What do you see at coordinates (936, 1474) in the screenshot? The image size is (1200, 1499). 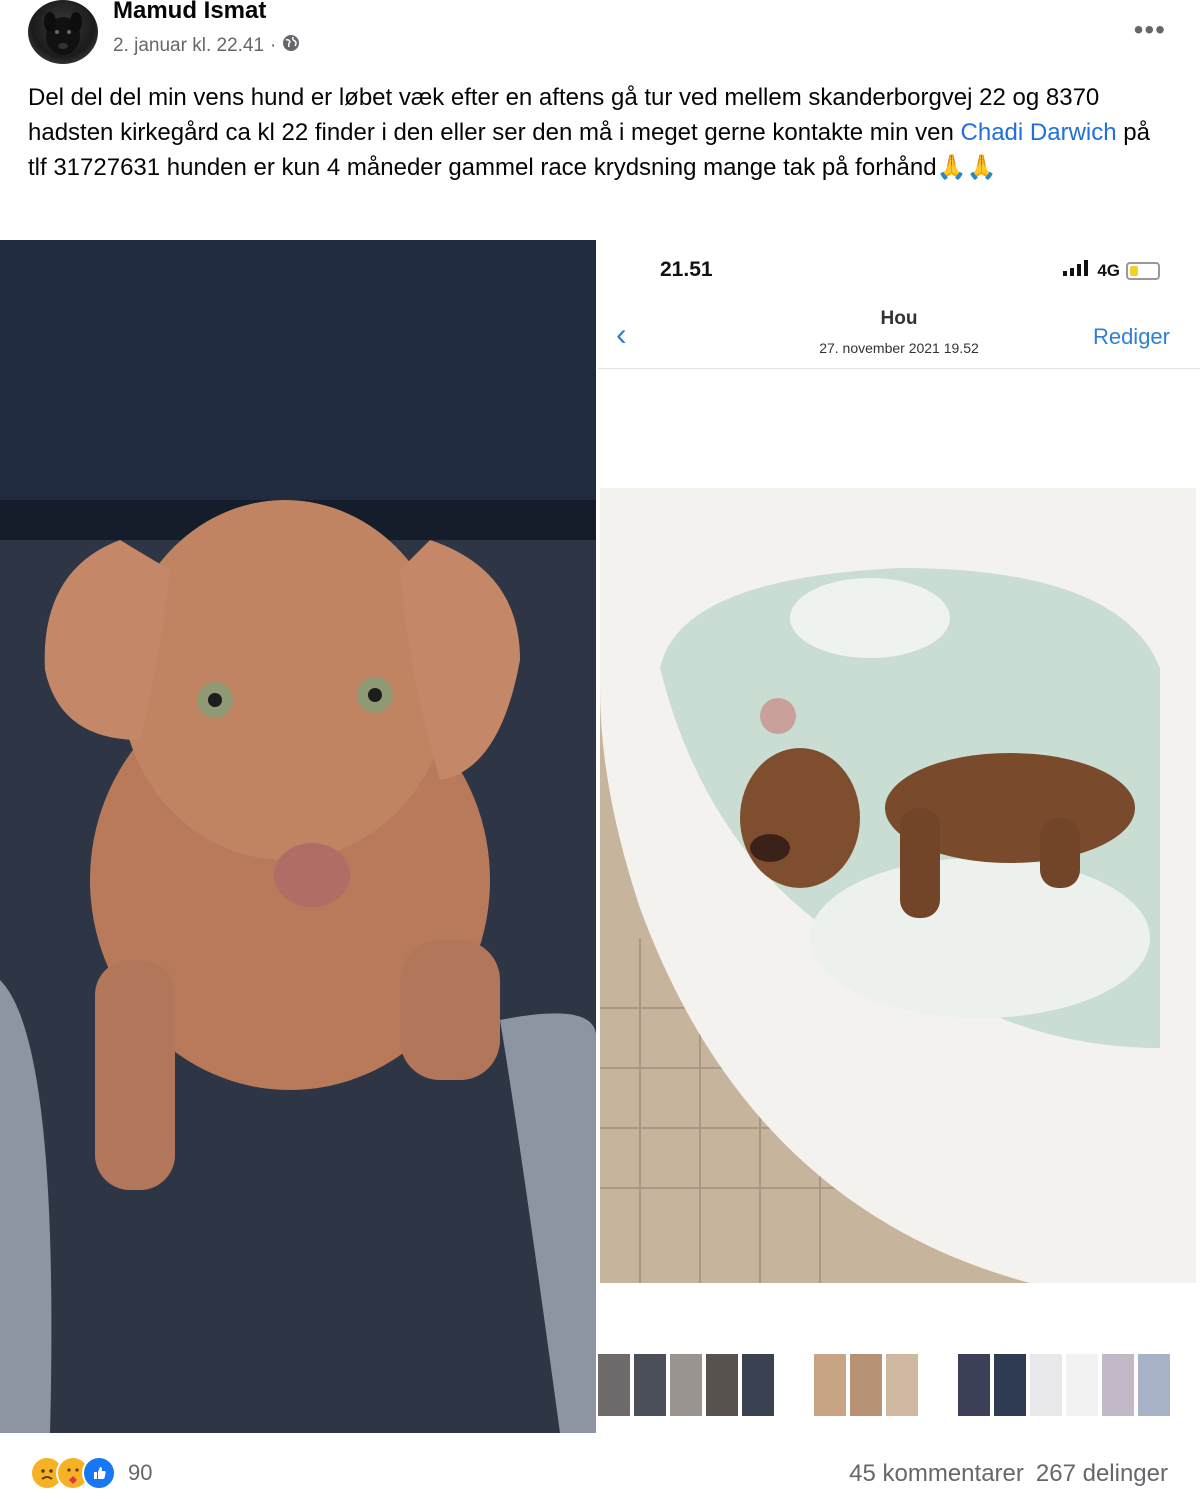 I see `comments-count: 45 kommentarer` at bounding box center [936, 1474].